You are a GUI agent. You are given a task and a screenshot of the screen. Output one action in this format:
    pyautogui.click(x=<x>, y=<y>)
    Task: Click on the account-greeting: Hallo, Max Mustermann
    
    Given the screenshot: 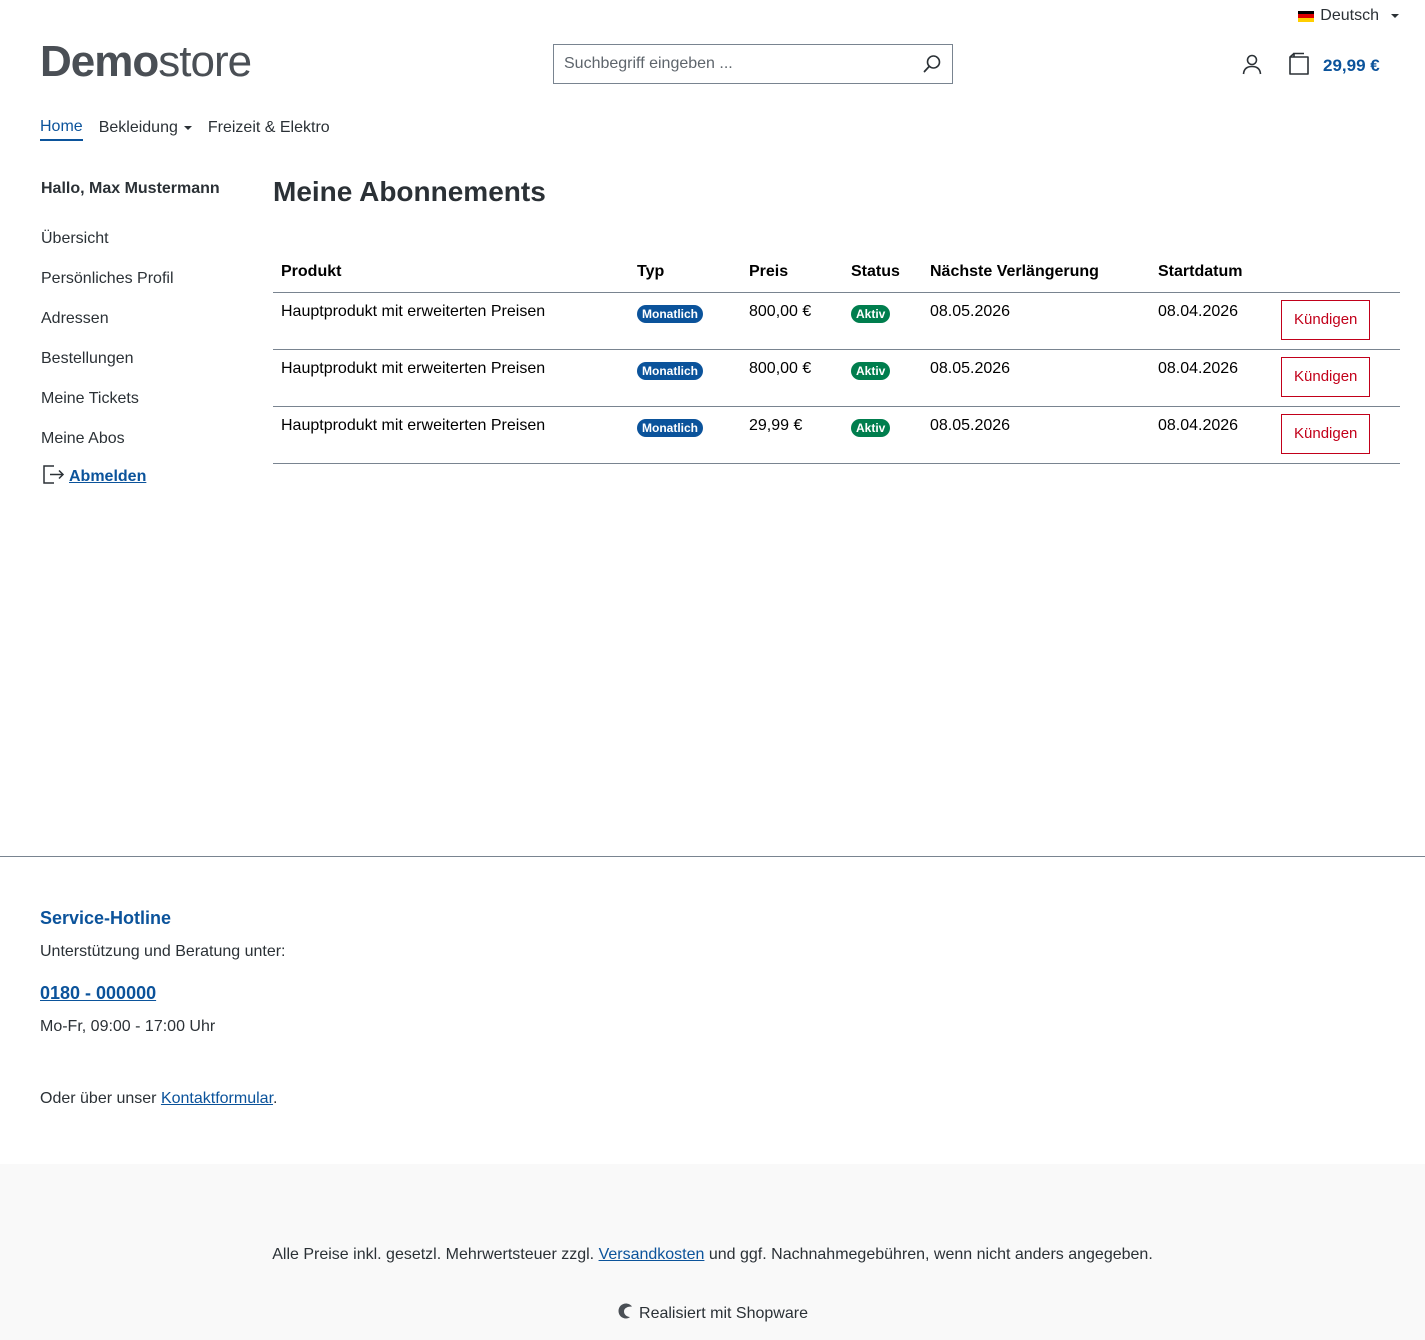 What is the action you would take?
    pyautogui.click(x=130, y=188)
    